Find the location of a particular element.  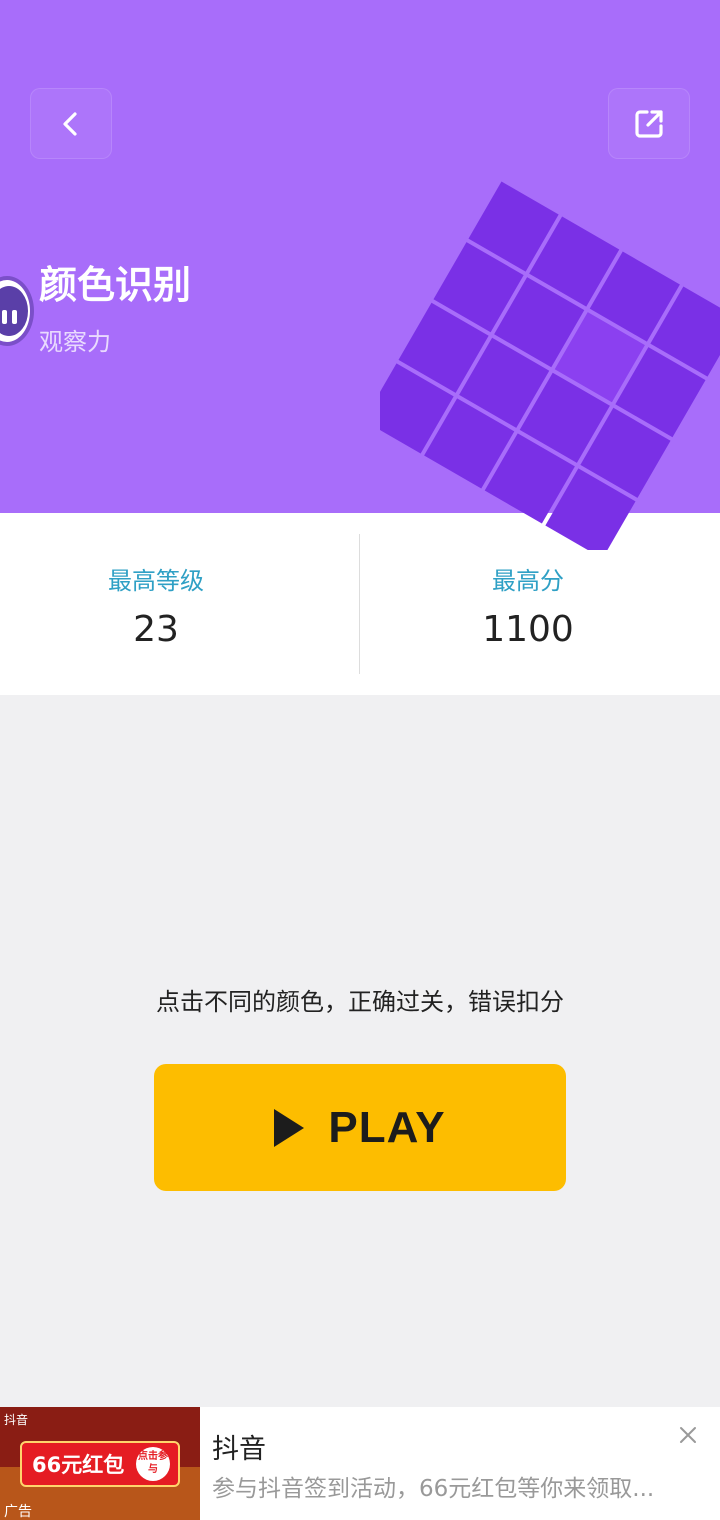

external-link-icon is located at coordinates (649, 123).